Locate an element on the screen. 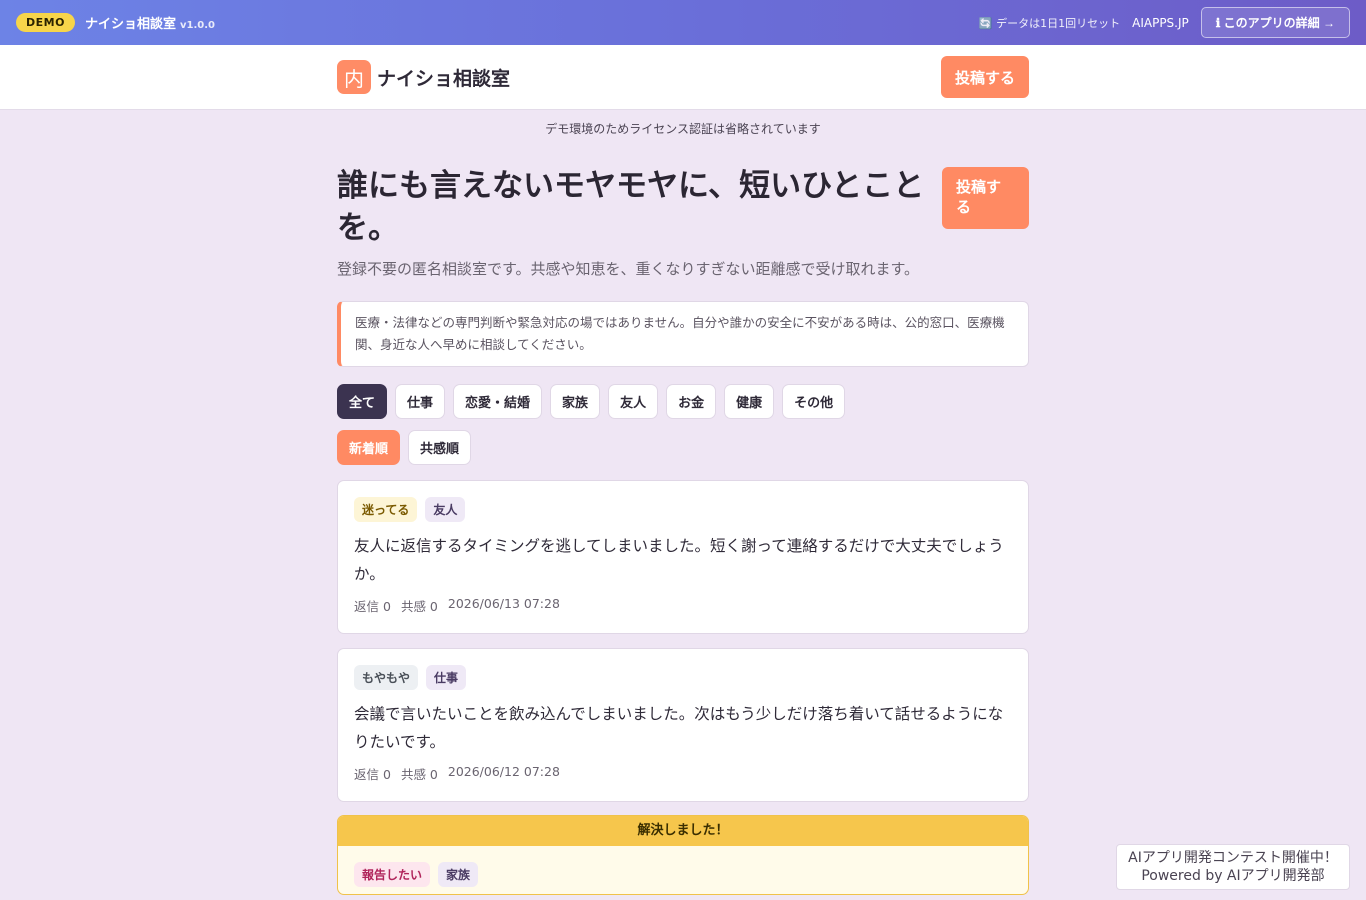  filter-money: お金 is located at coordinates (691, 401).